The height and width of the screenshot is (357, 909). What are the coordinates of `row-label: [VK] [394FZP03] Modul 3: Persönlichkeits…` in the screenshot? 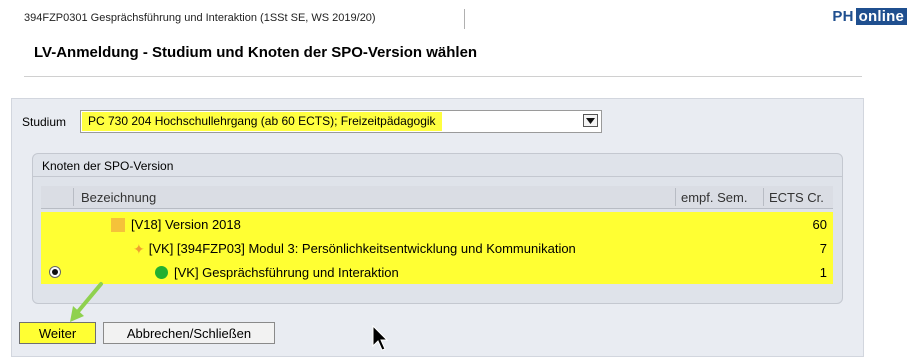 It's located at (362, 248).